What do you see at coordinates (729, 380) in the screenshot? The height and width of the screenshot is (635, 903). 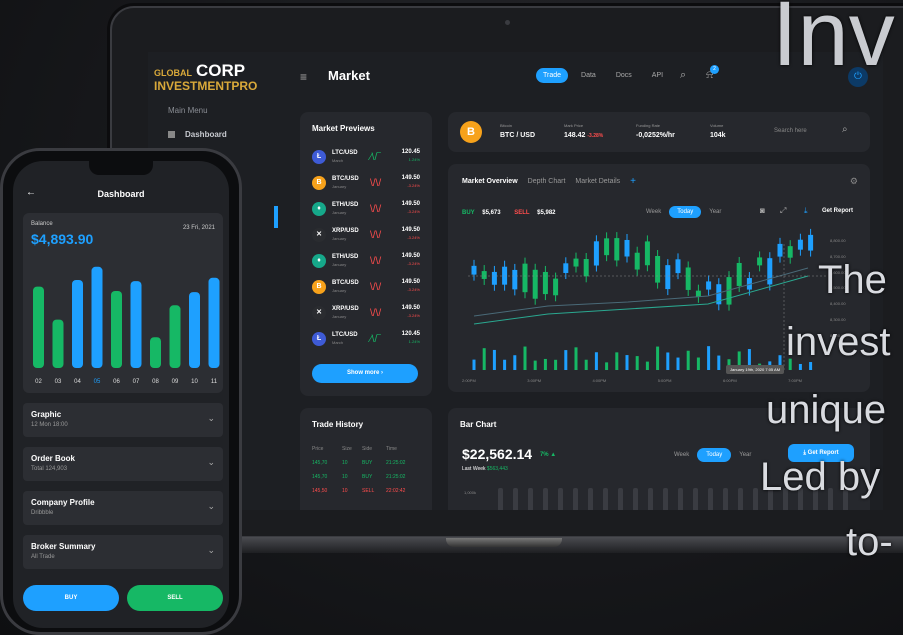 I see `x-tick: 6:00PM` at bounding box center [729, 380].